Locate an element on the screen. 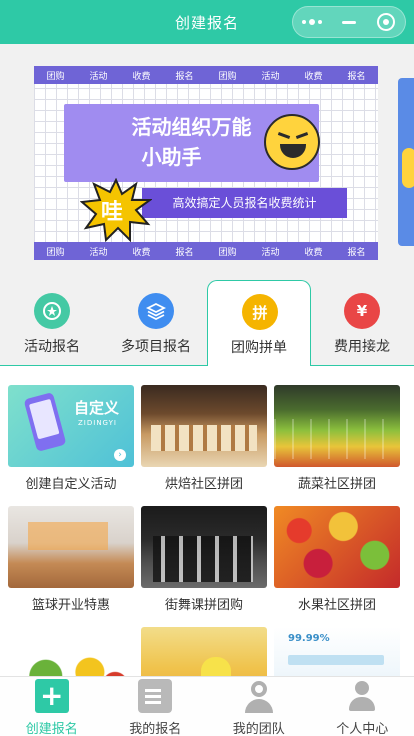 This screenshot has height=736, width=414. tab-multi-project: 多项目报名 is located at coordinates (156, 323).